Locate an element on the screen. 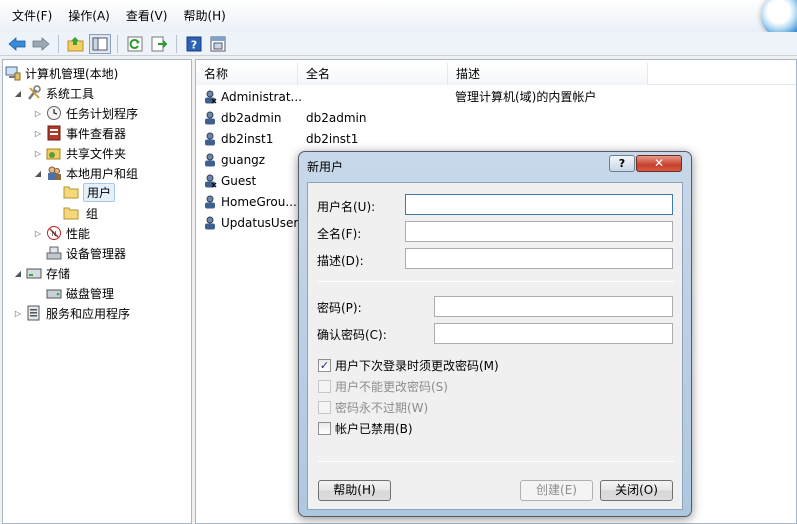 This screenshot has width=797, height=524. password-never-expires-checkbox: 密码永不过期(W) is located at coordinates (373, 407).